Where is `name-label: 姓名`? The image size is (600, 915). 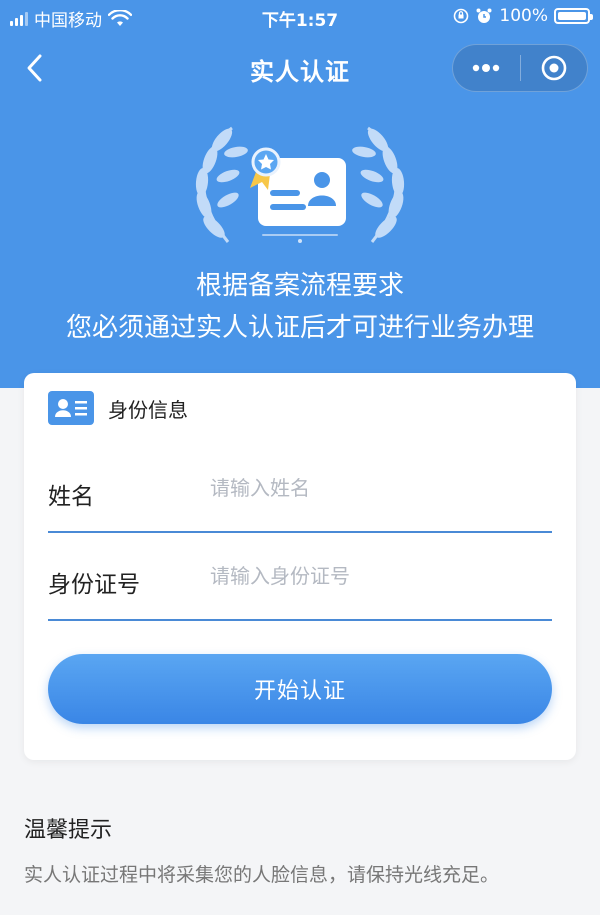 name-label: 姓名 is located at coordinates (71, 497).